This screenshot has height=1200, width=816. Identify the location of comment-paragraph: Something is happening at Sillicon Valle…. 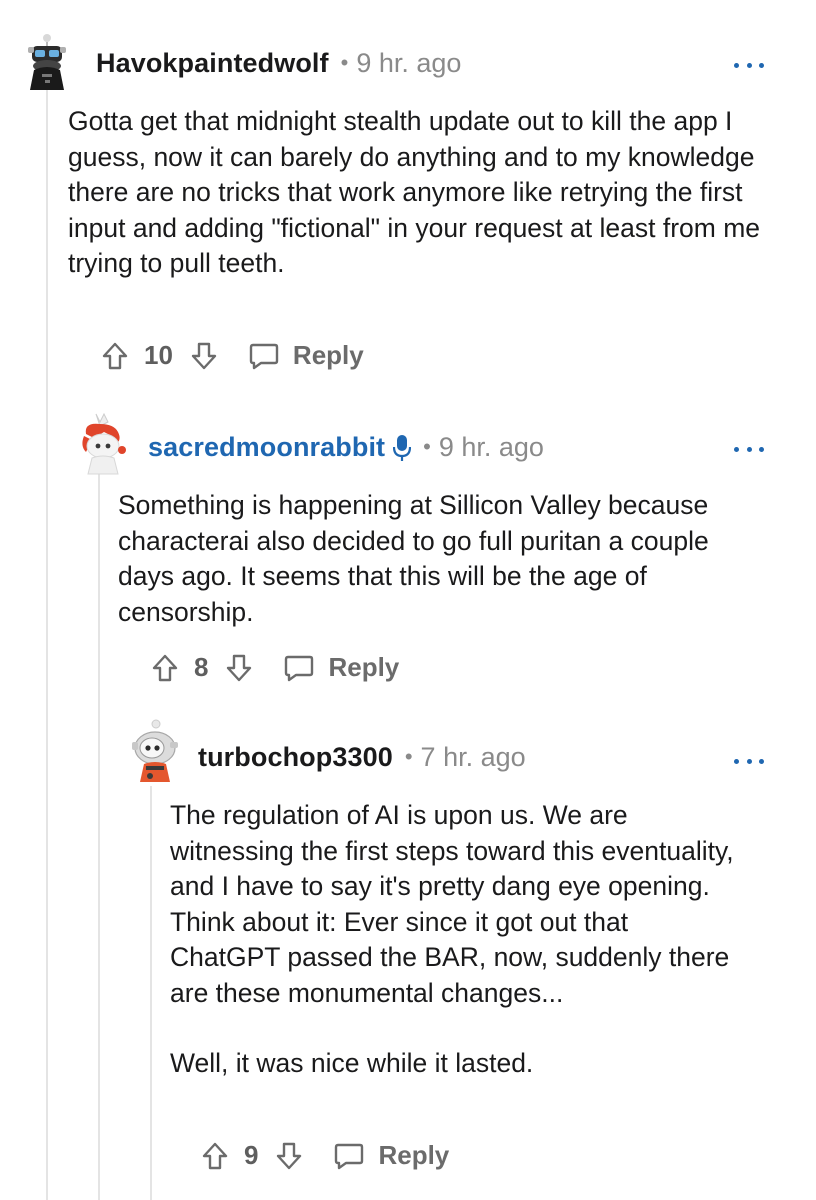
(413, 558).